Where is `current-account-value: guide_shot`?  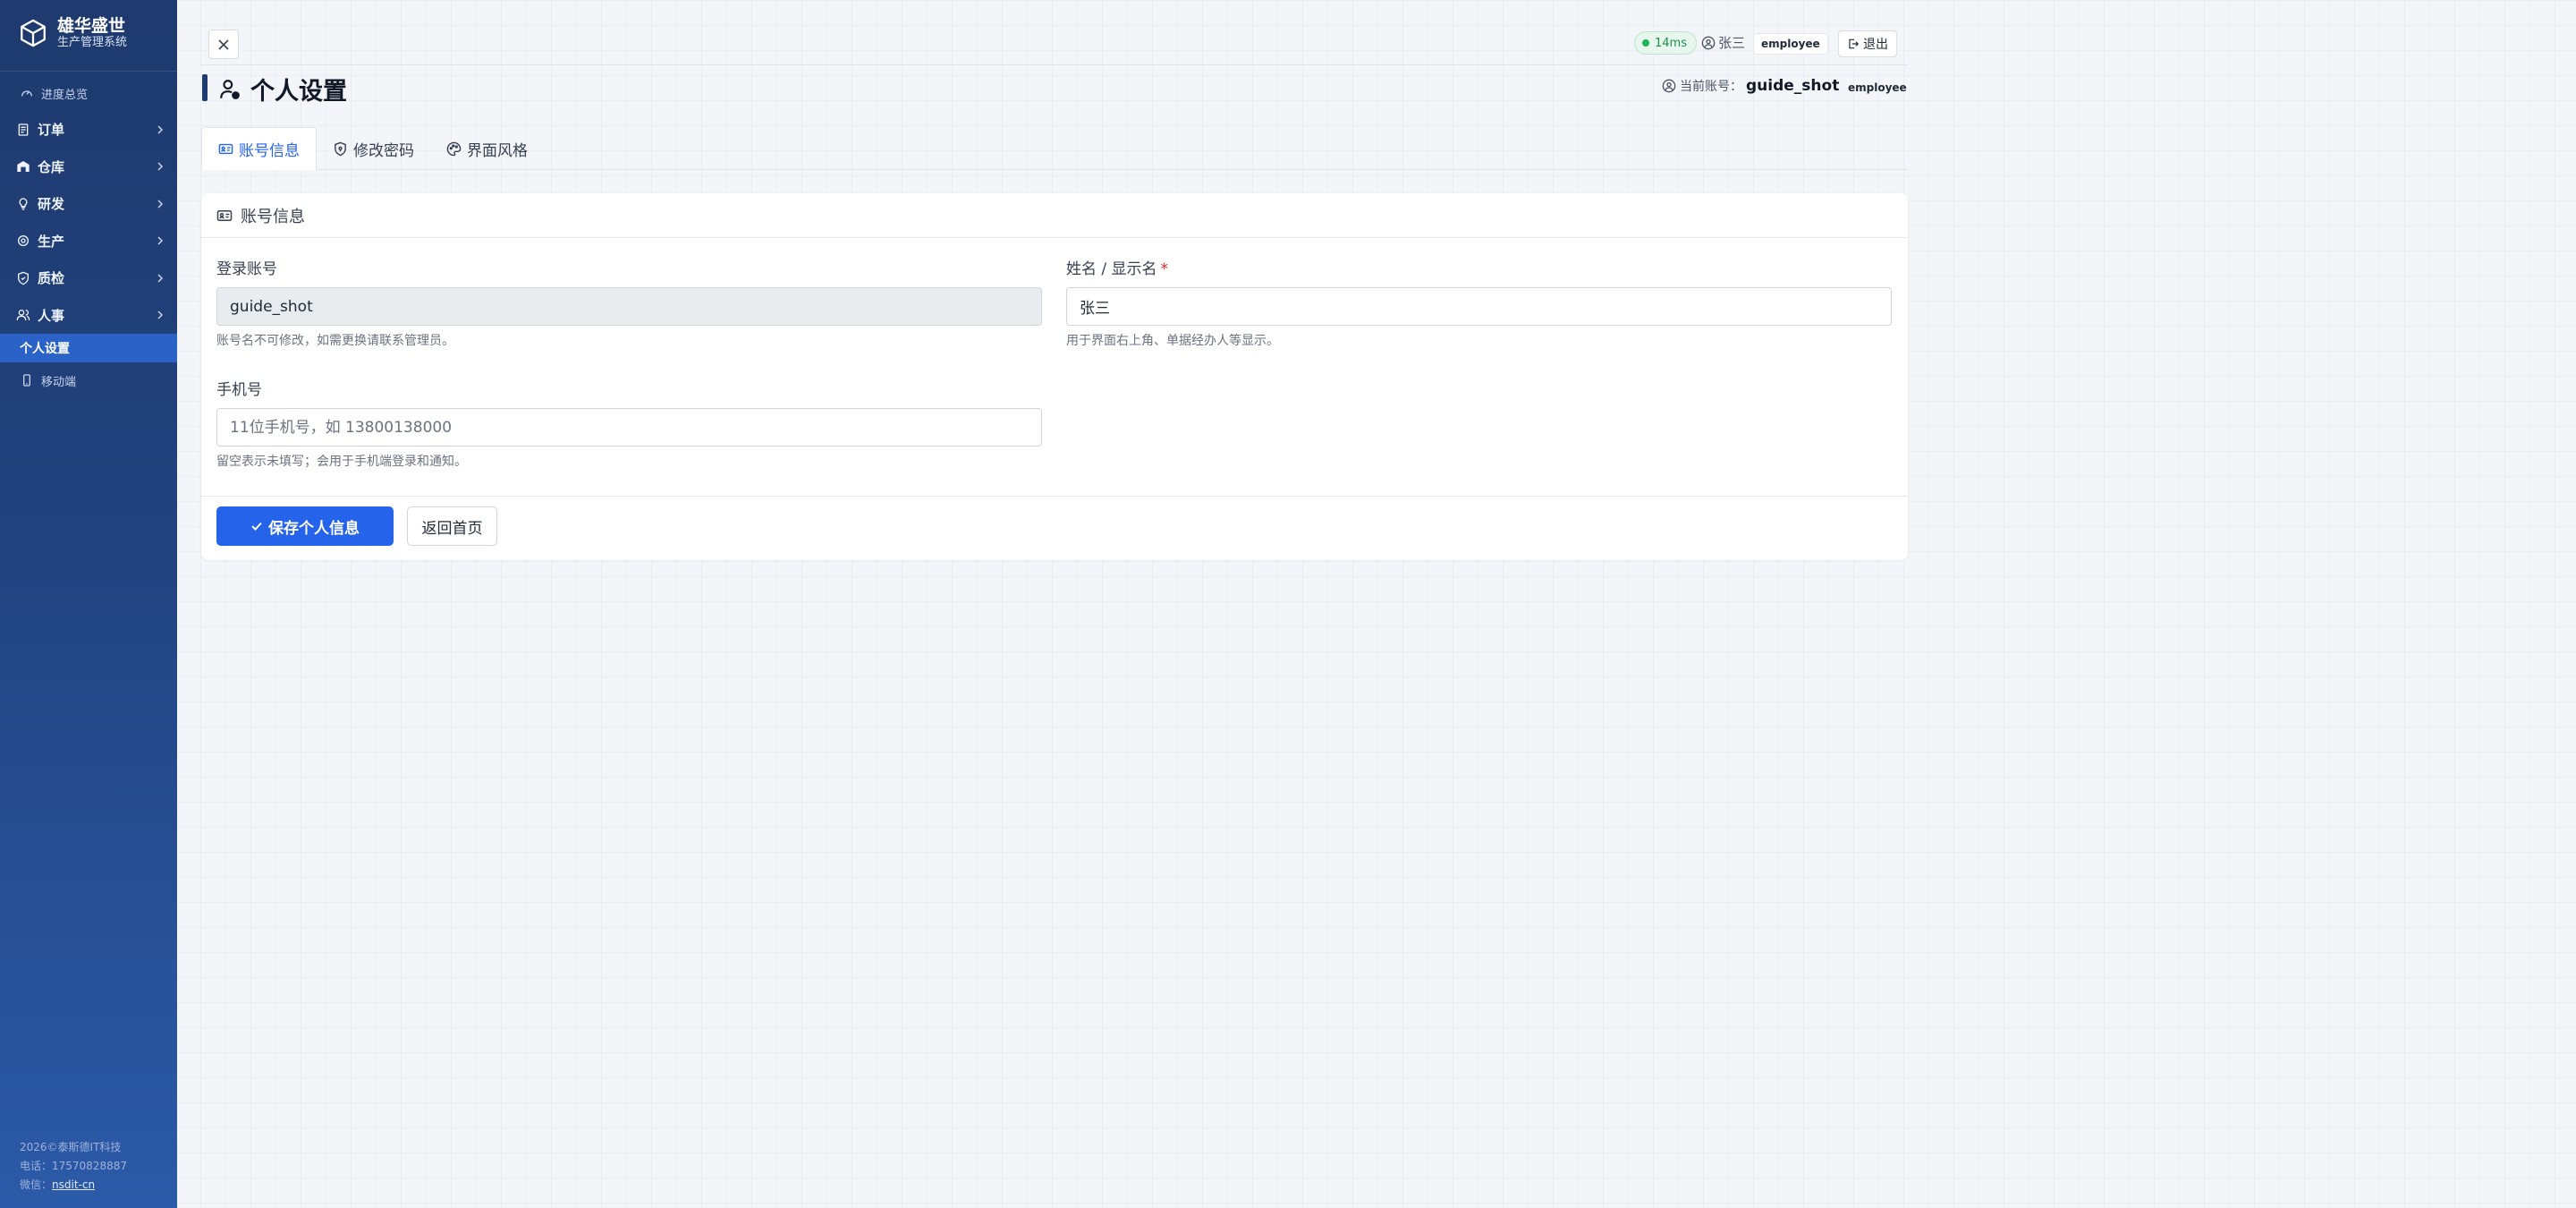
current-account-value: guide_shot is located at coordinates (1793, 86).